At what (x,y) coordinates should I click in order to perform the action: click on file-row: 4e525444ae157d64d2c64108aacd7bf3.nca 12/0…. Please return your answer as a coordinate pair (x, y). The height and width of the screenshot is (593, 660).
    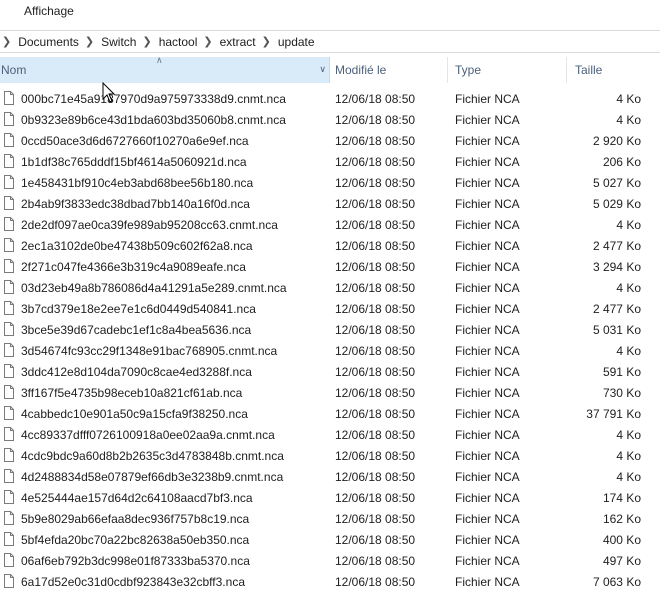
    Looking at the image, I should click on (330, 498).